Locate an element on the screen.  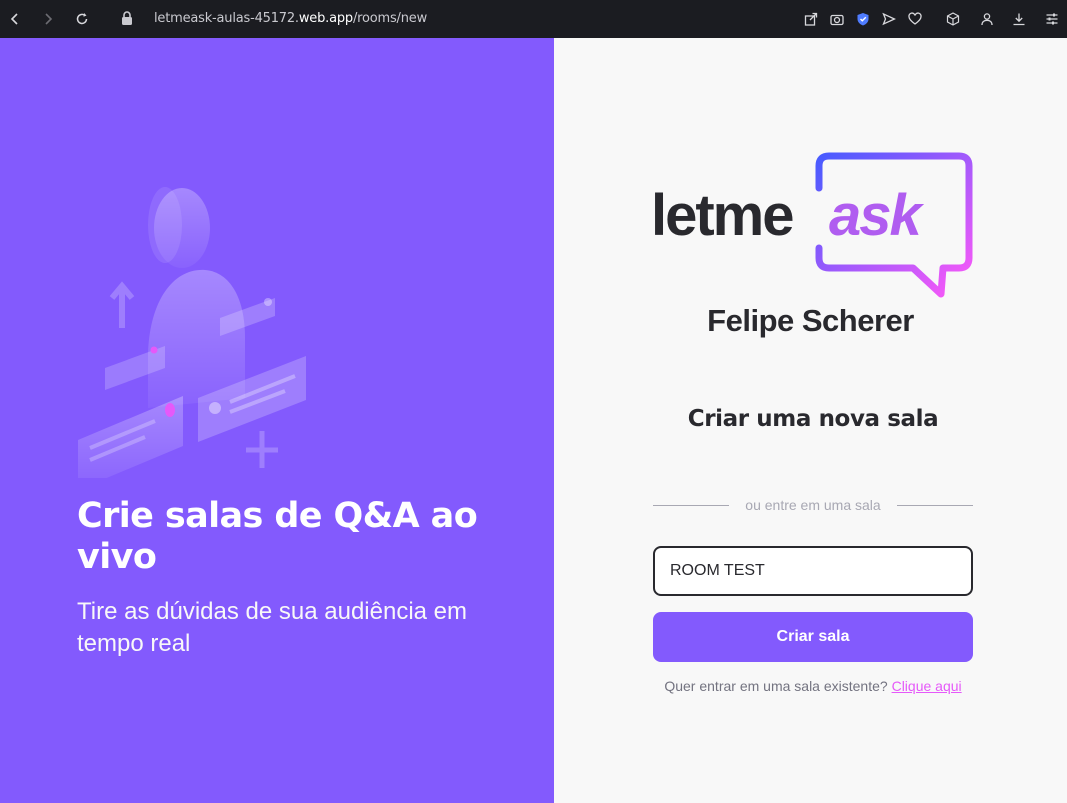
join-room-link: Clique aqui is located at coordinates (927, 686).